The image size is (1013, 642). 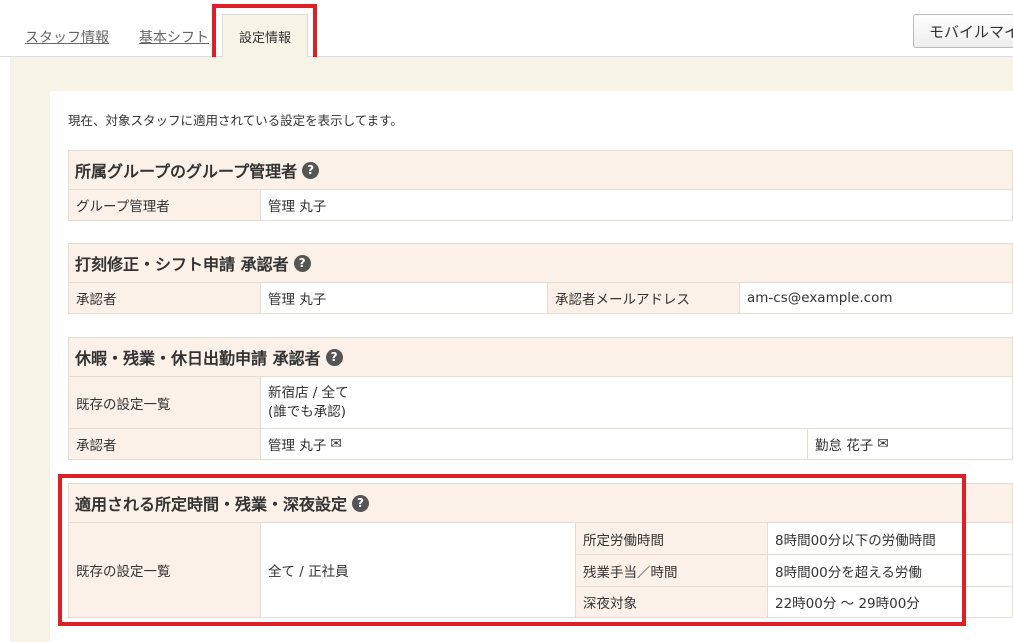 What do you see at coordinates (540, 262) in the screenshot?
I see `section-punch-approver-title: 打刻修正・シフト申請 承認者 ?` at bounding box center [540, 262].